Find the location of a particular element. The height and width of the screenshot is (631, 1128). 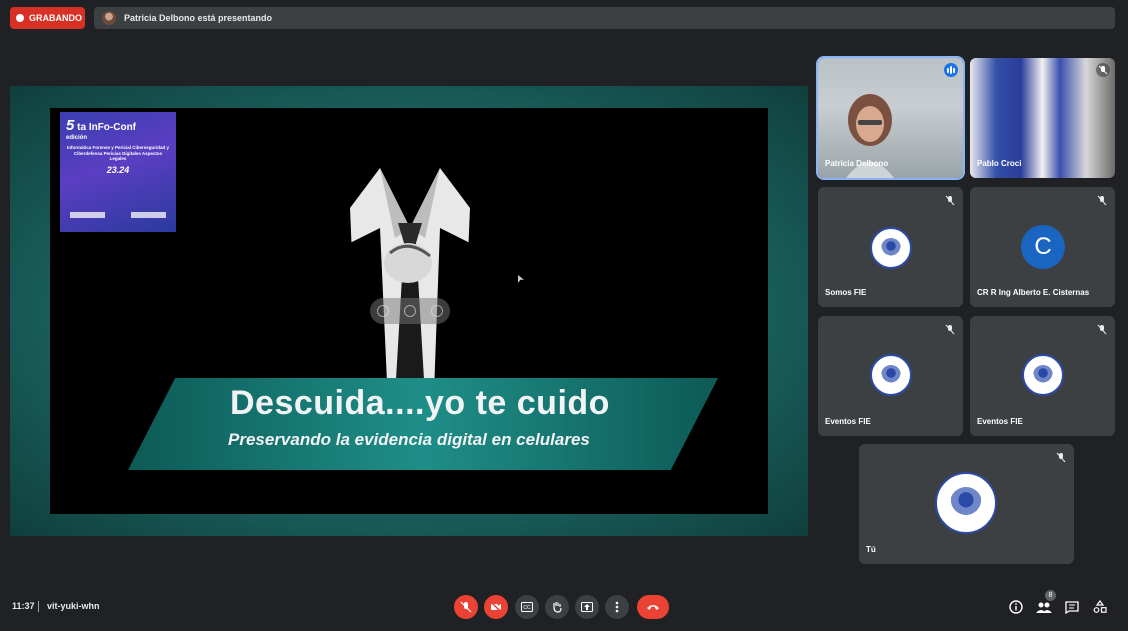

poster-edition-number: 5 is located at coordinates (70, 125).